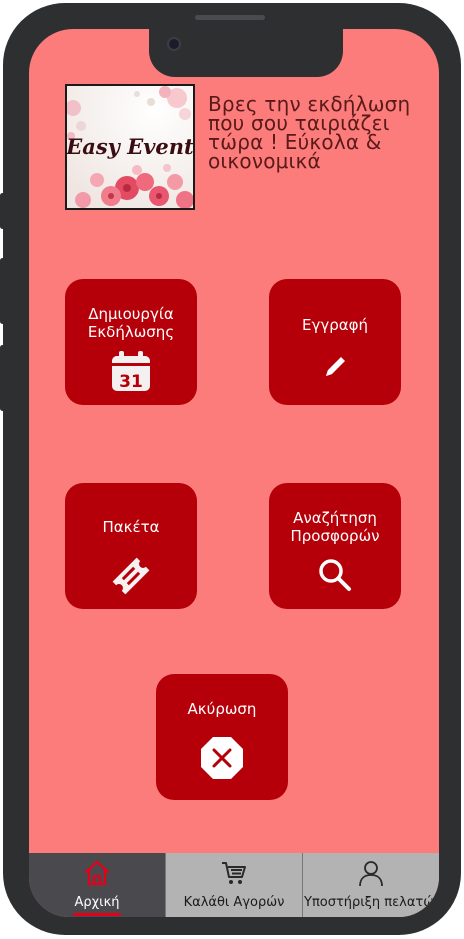  I want to click on volume-up-button, so click(2, 291).